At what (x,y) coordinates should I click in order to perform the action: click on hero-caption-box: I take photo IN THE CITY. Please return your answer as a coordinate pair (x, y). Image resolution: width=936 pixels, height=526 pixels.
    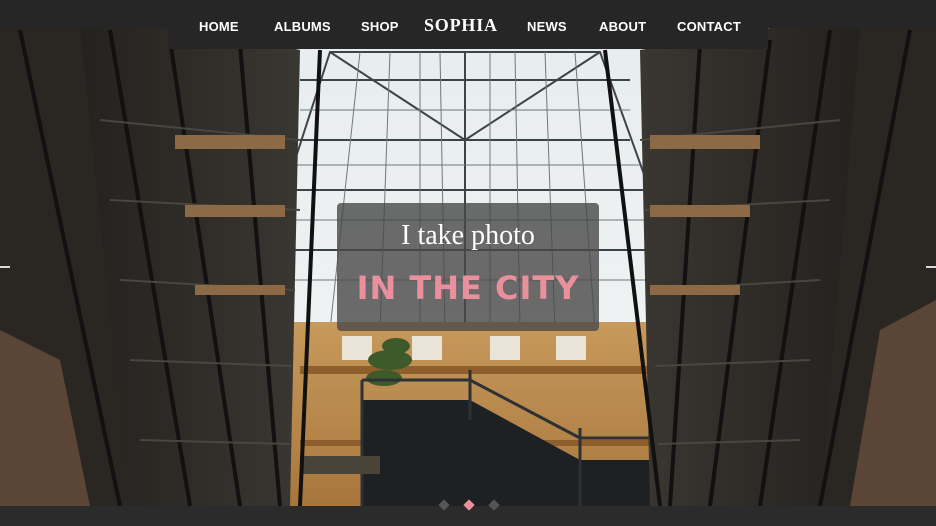
    Looking at the image, I should click on (468, 267).